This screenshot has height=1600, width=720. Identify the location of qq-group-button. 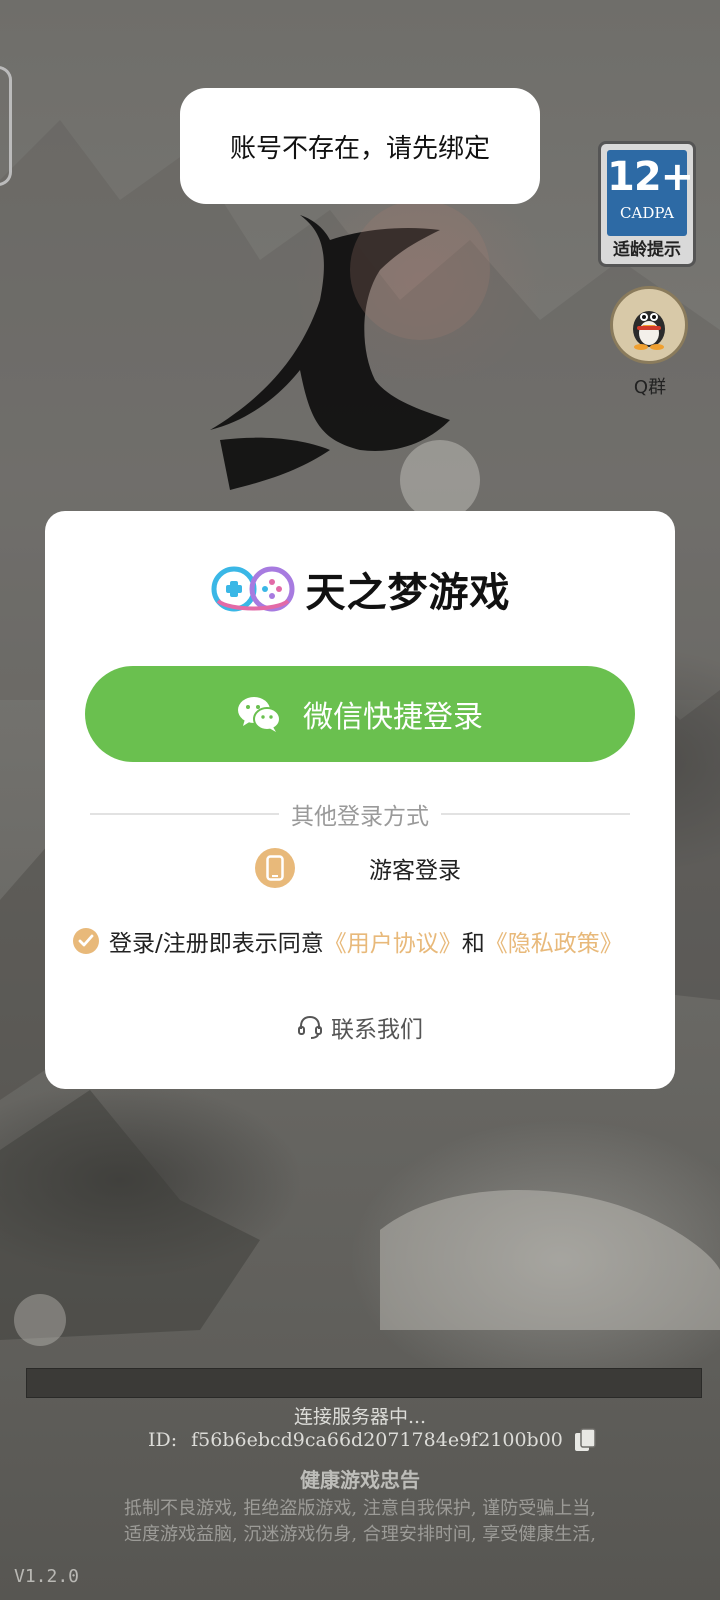
(649, 325).